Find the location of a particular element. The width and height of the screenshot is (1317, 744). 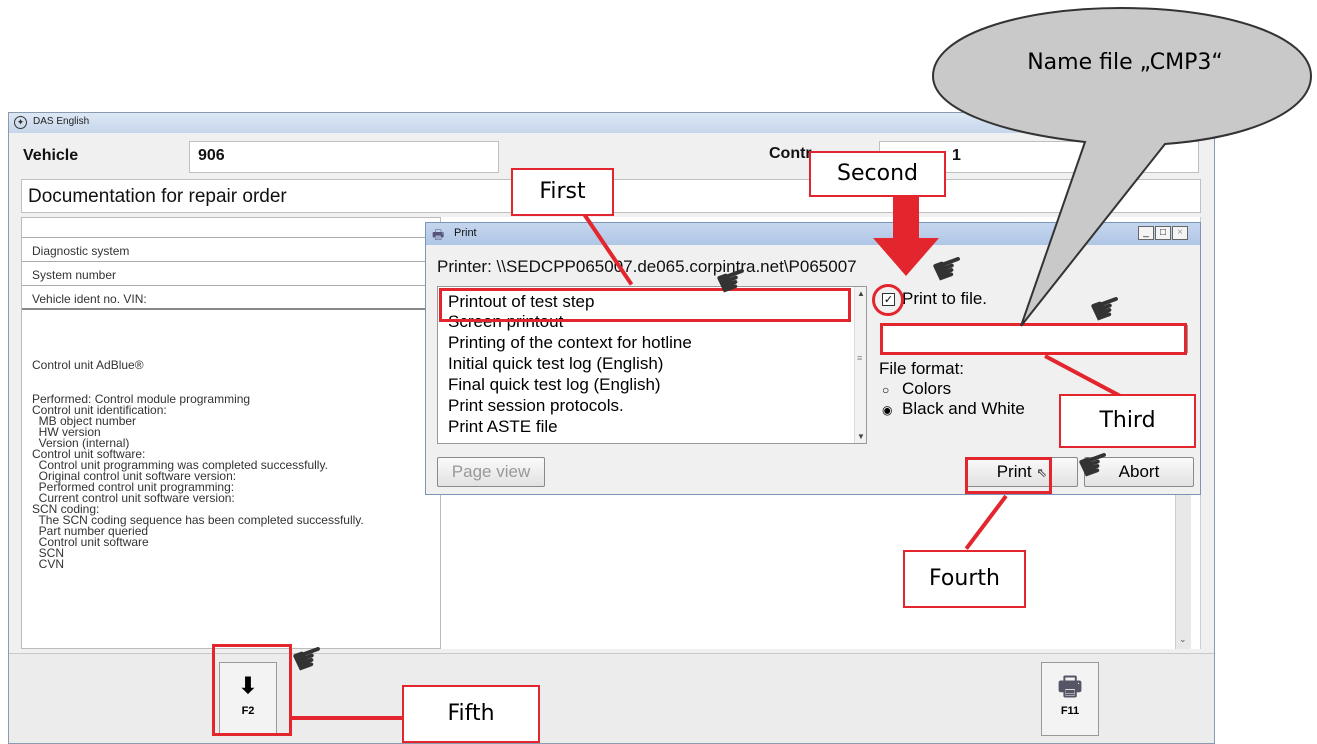

radio-black-white: ◉ is located at coordinates (887, 410).